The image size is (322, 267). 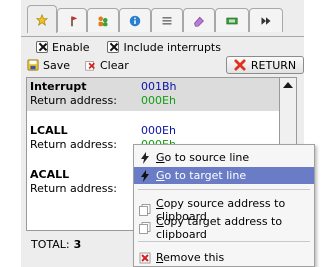 I want to click on entry-return-row: Return address: 000Eh, so click(x=103, y=101).